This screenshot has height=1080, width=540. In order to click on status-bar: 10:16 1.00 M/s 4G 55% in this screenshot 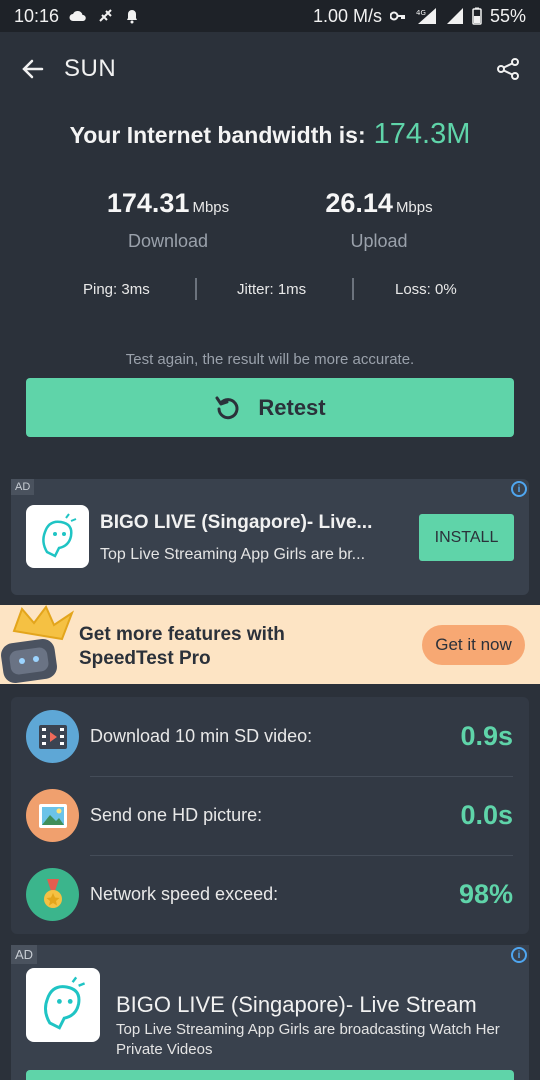, I will do `click(270, 16)`.